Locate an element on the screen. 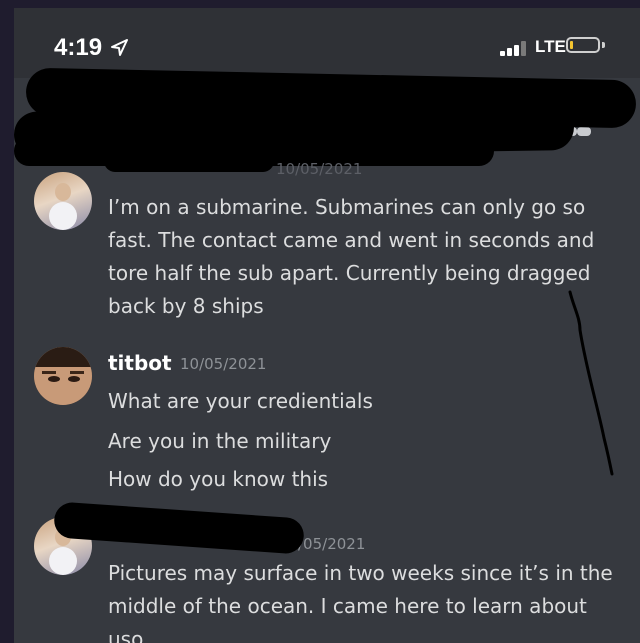 The width and height of the screenshot is (640, 643). message-line: How do you know this is located at coordinates (218, 479).